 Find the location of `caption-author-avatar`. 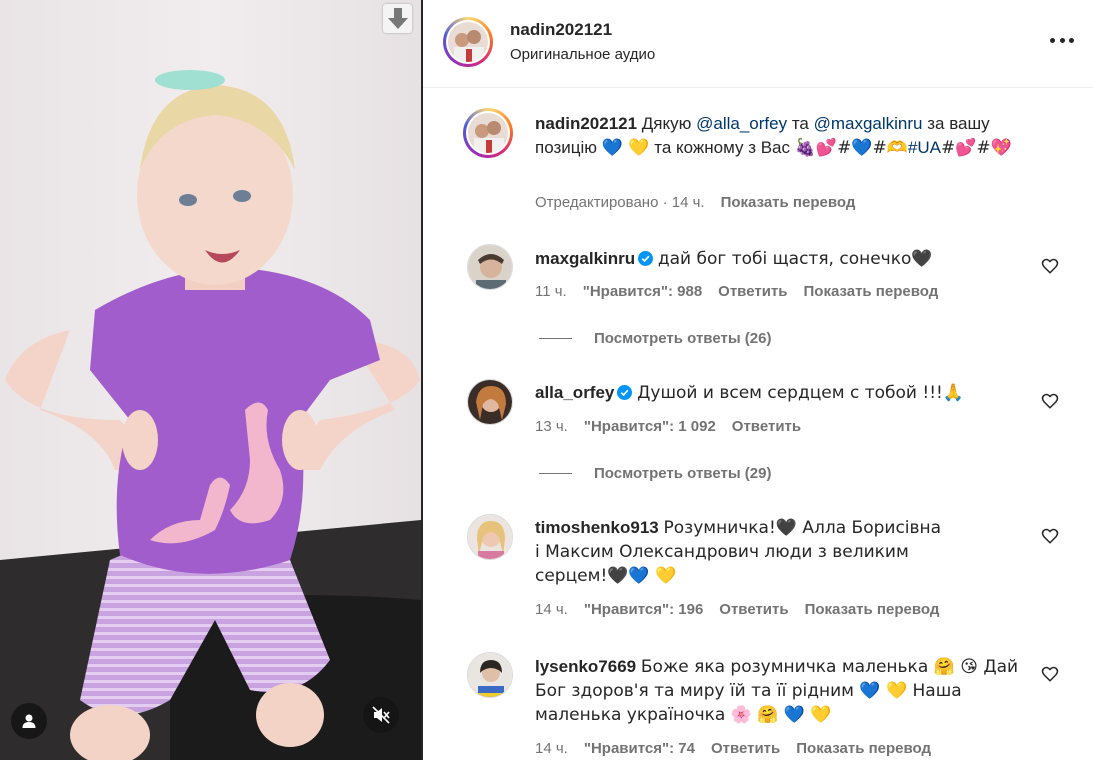

caption-author-avatar is located at coordinates (488, 133).